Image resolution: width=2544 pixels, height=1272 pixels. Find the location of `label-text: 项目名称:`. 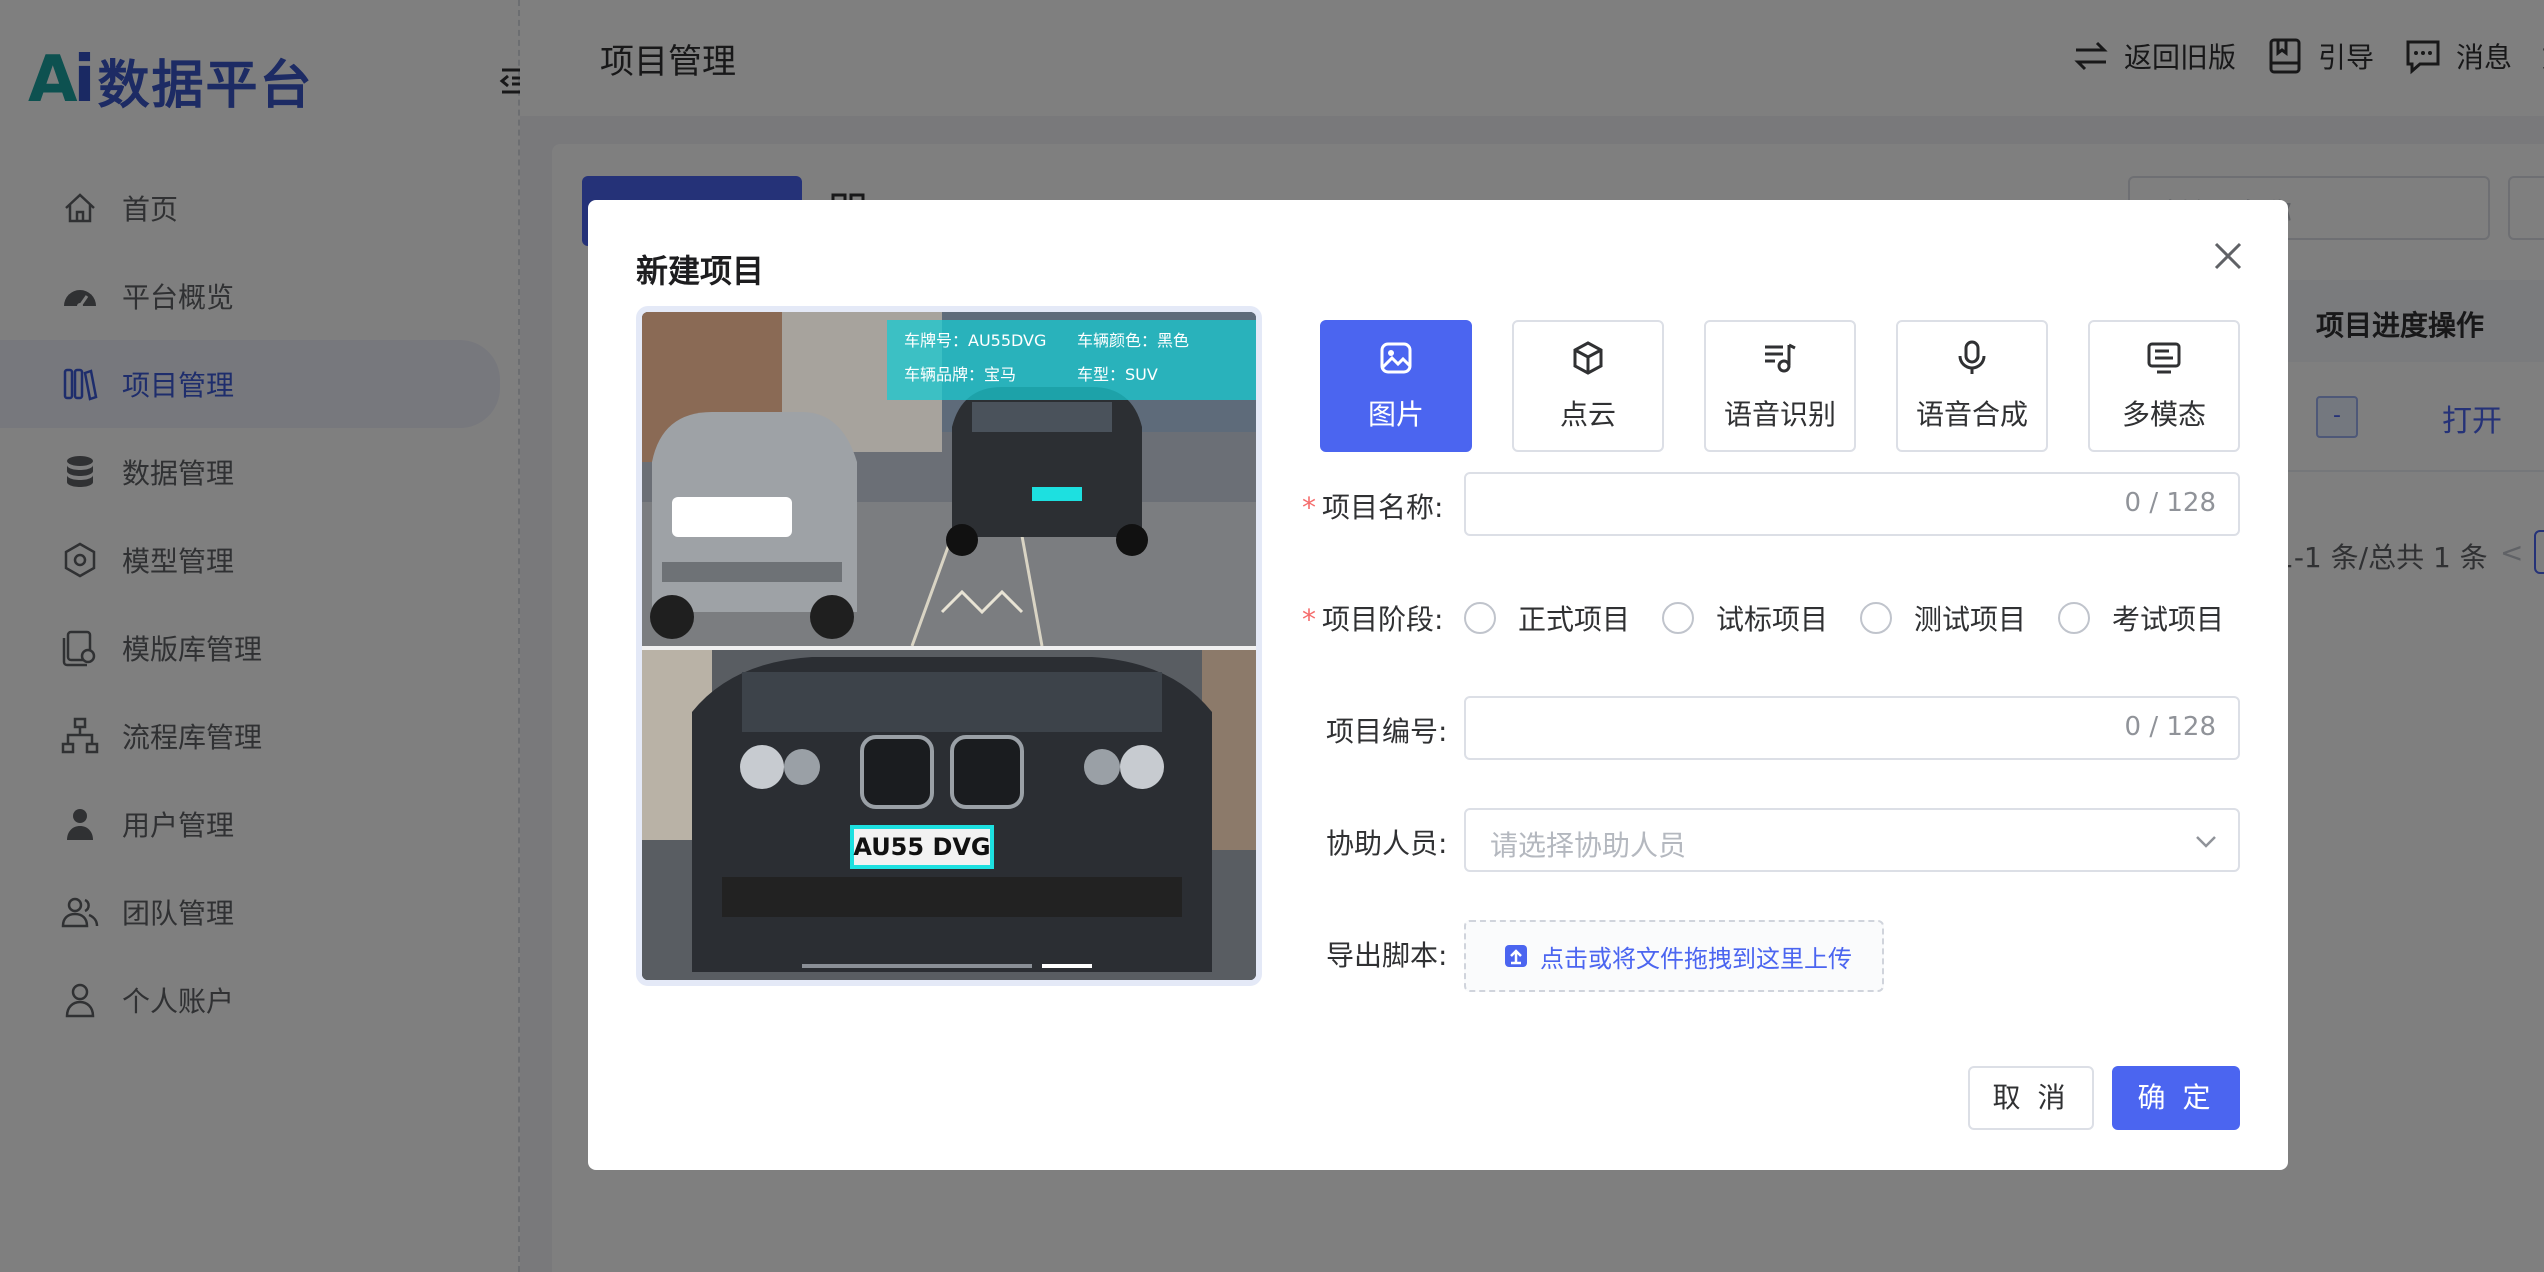

label-text: 项目名称: is located at coordinates (1383, 507).